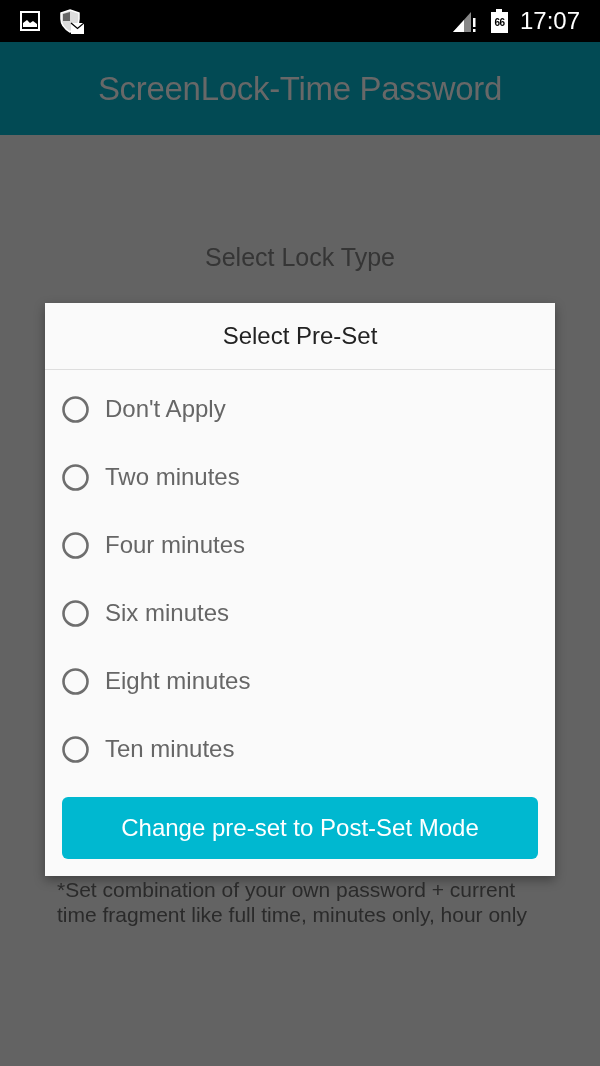  Describe the element at coordinates (549, 21) in the screenshot. I see `clock-time: 17:07` at that location.